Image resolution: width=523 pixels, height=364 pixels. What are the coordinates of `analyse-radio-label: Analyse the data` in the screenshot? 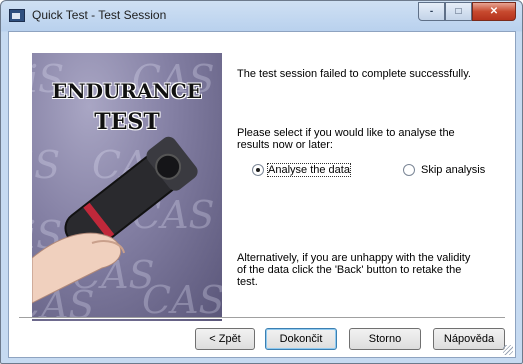 It's located at (309, 170).